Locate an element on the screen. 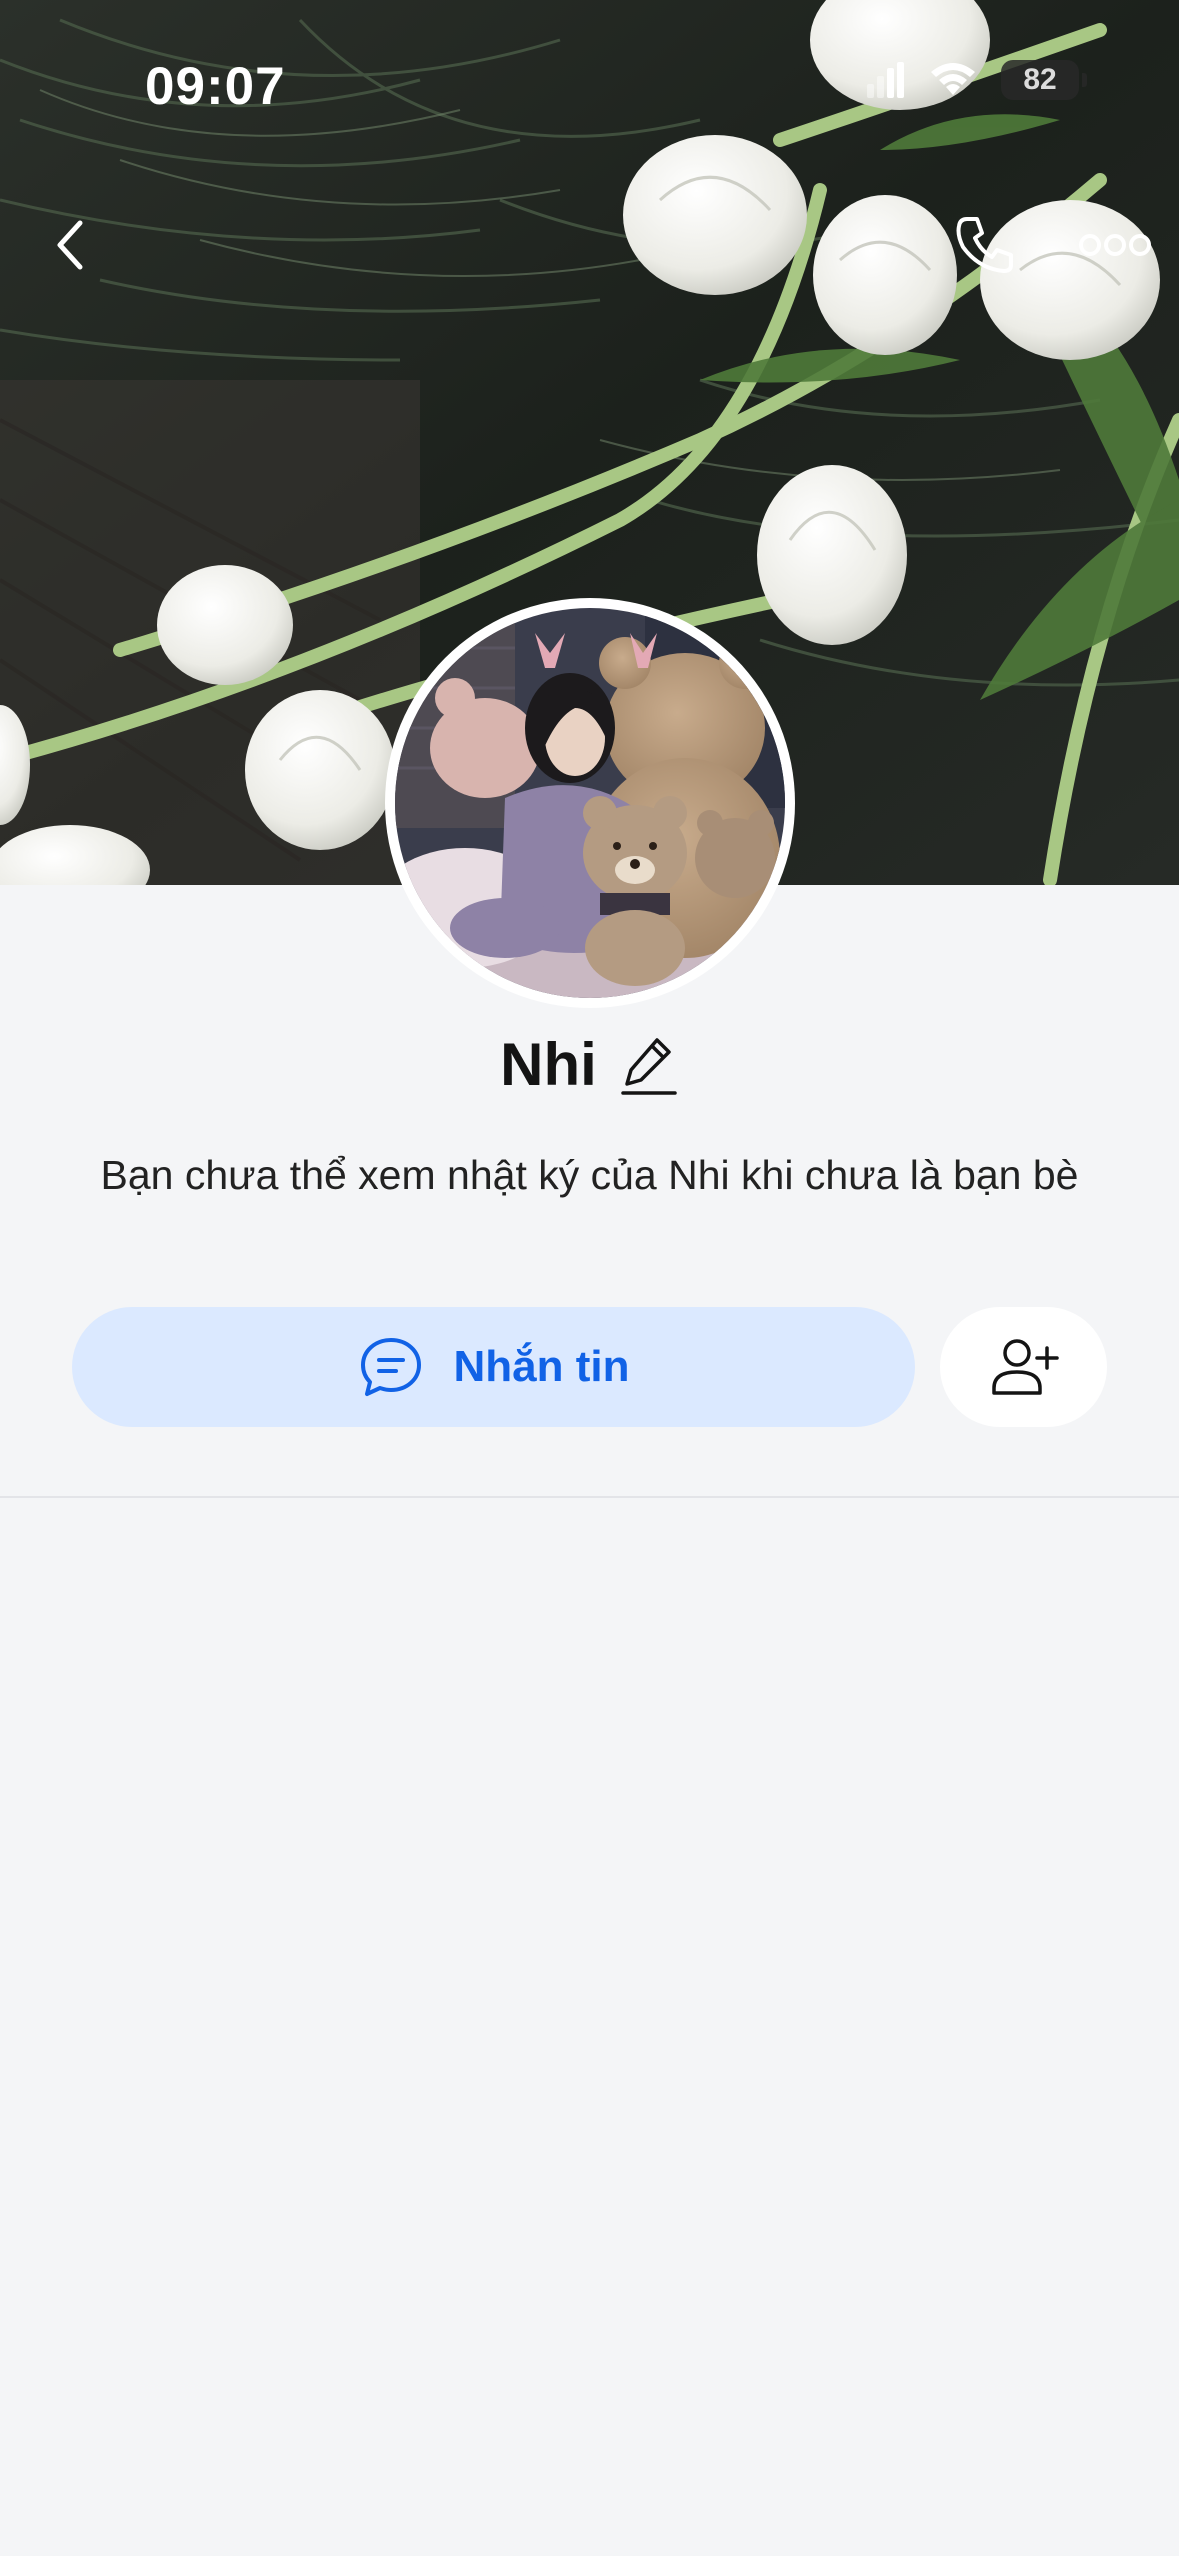  call-button is located at coordinates (985, 245).